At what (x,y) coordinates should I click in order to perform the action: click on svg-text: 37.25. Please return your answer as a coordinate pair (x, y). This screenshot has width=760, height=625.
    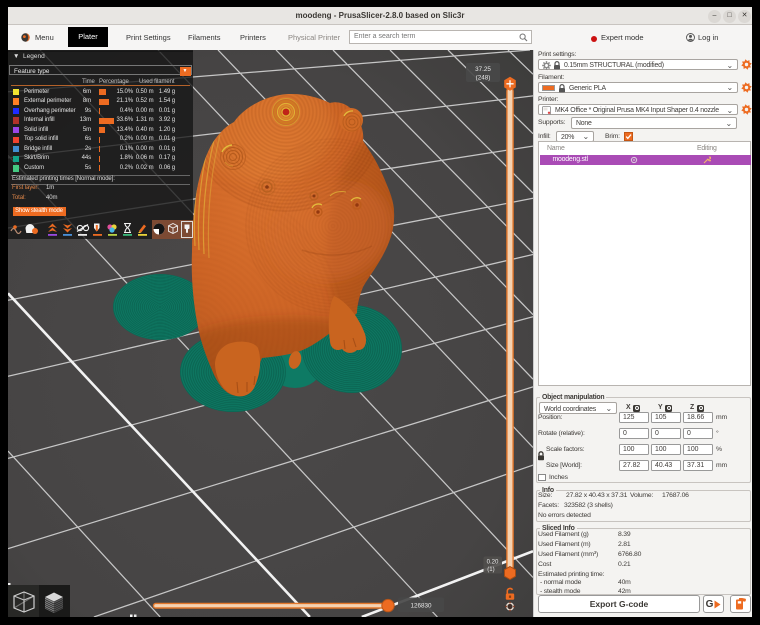
    Looking at the image, I should click on (483, 69).